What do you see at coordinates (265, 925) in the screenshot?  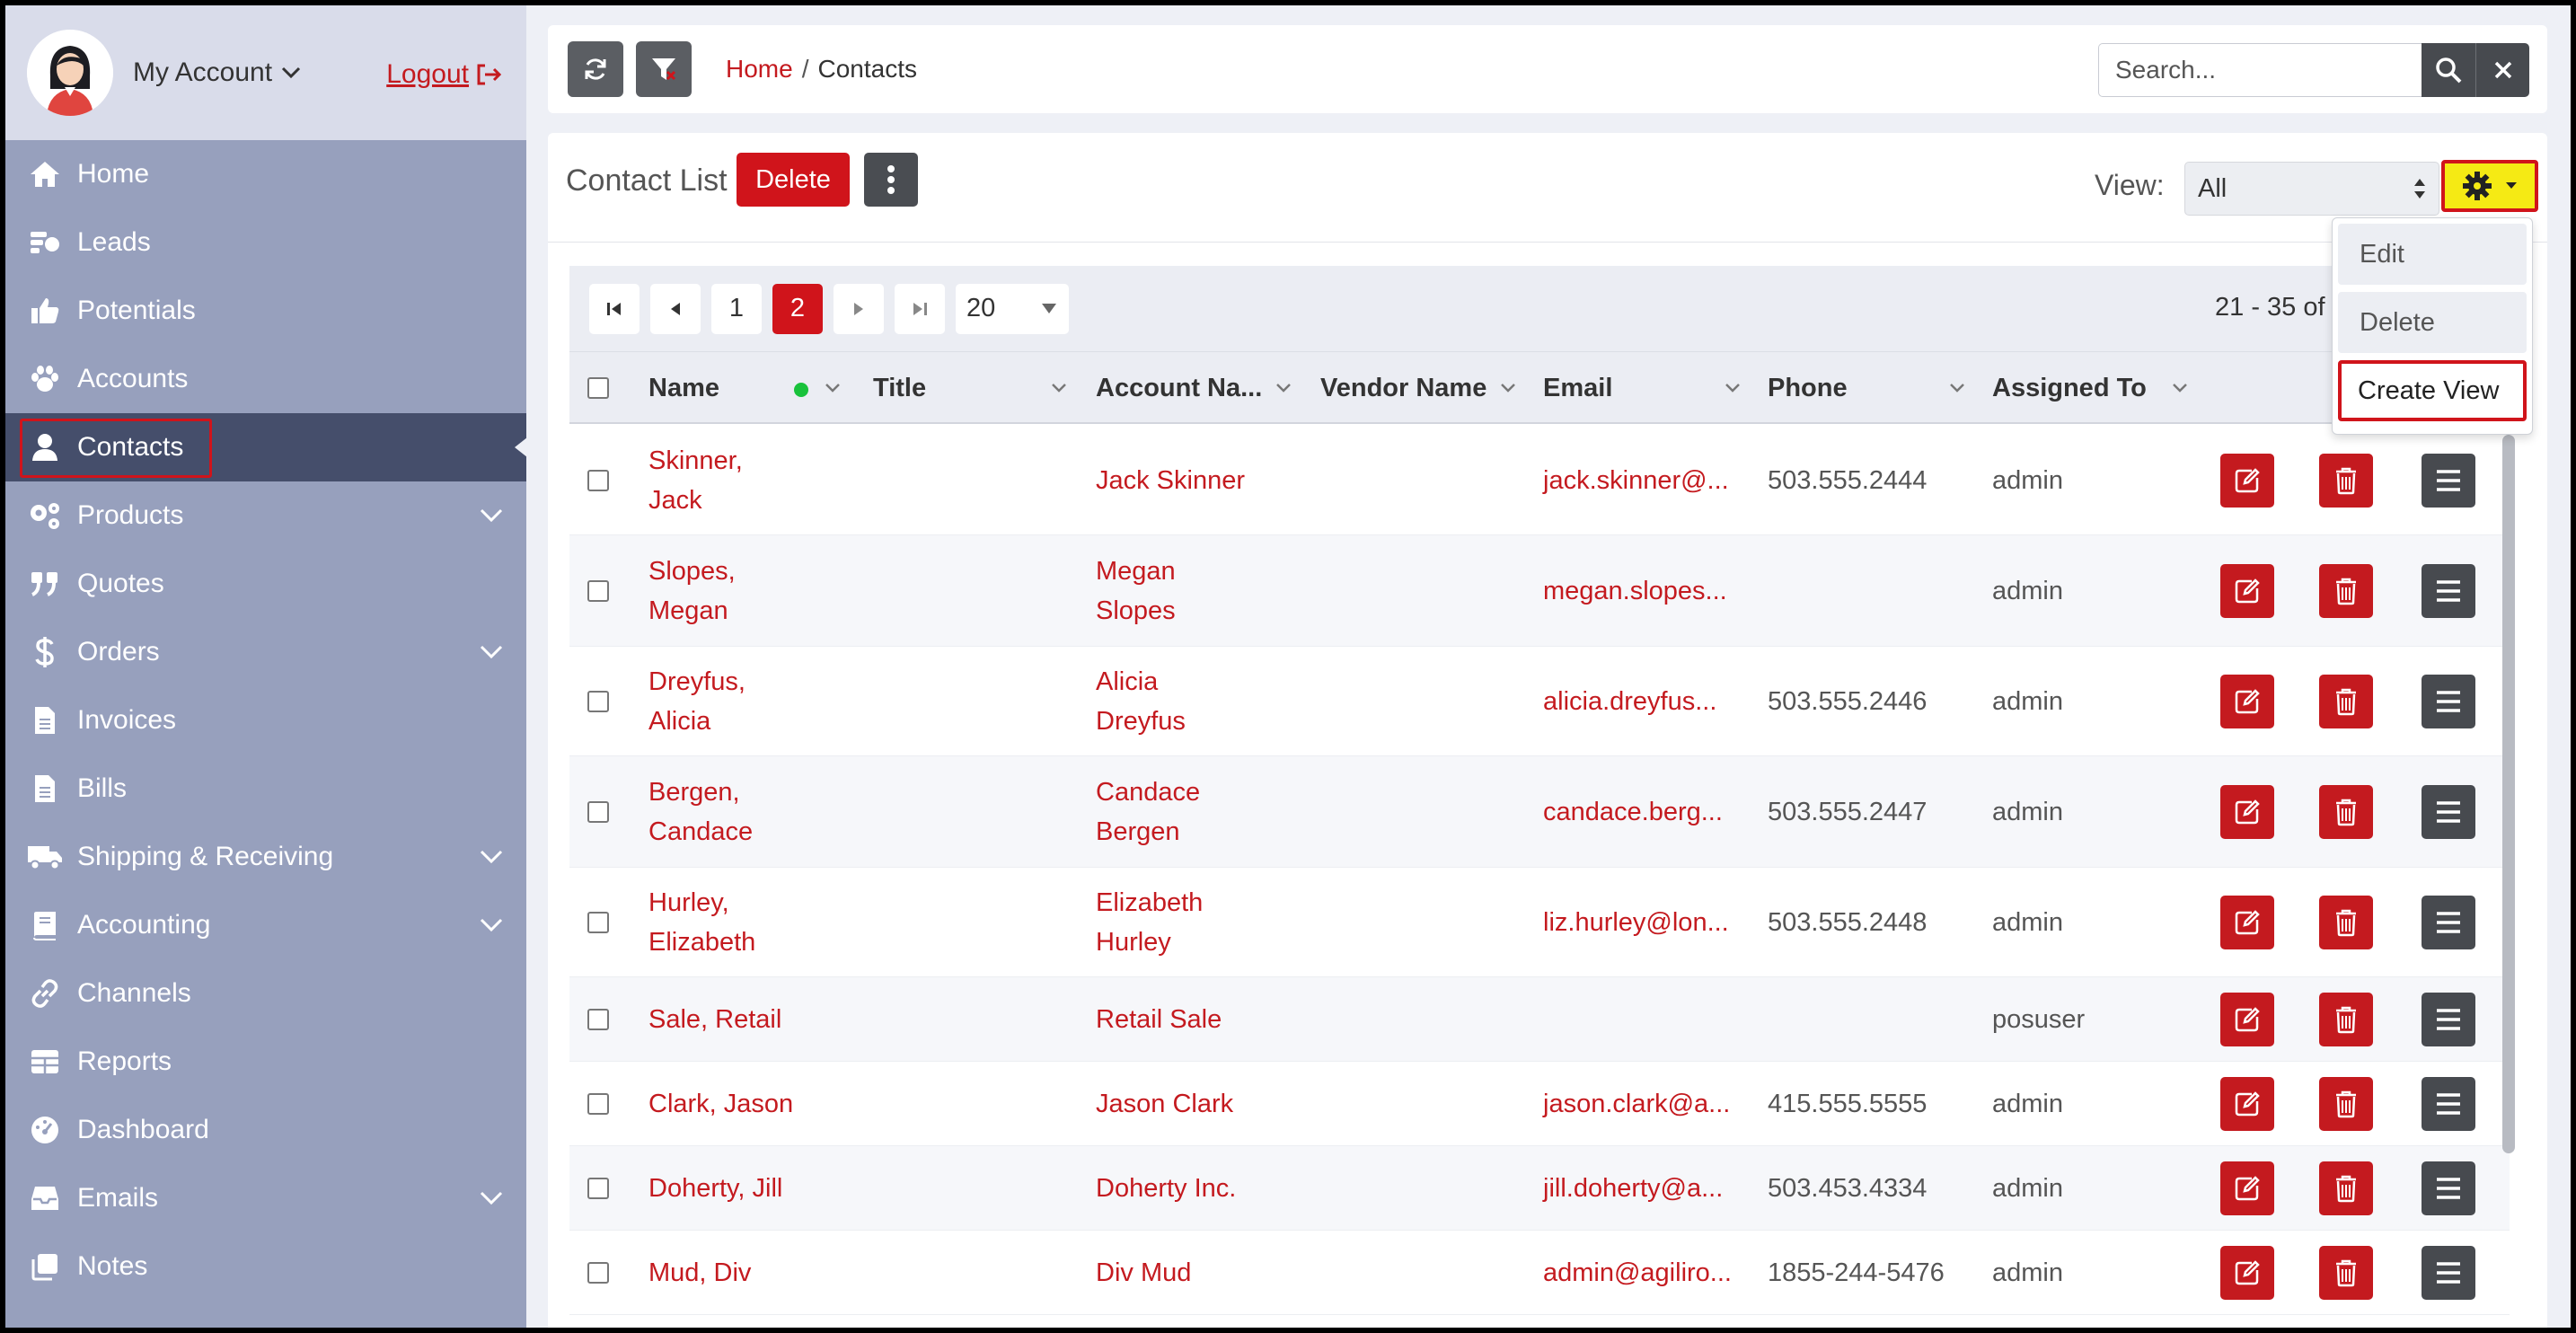 I see `sidebar-item-accounting: Accounting` at bounding box center [265, 925].